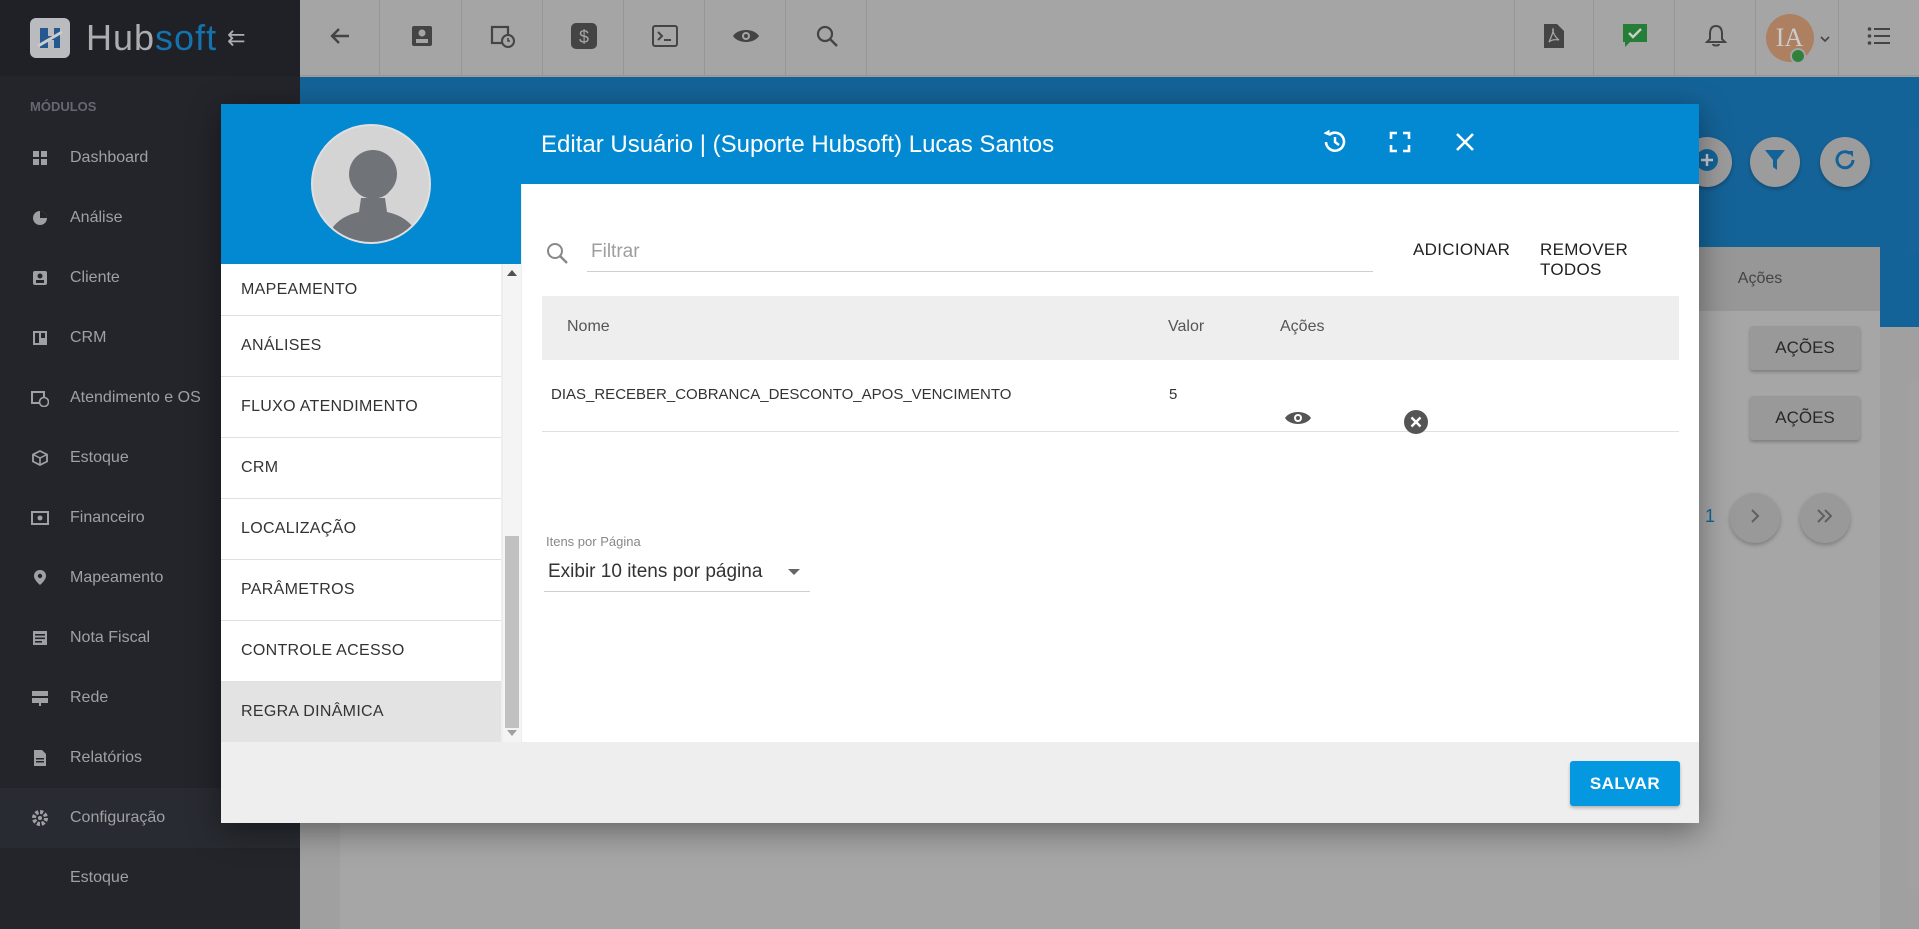 This screenshot has width=1919, height=929. Describe the element at coordinates (1302, 326) in the screenshot. I see `column-header-actions: Ações` at that location.